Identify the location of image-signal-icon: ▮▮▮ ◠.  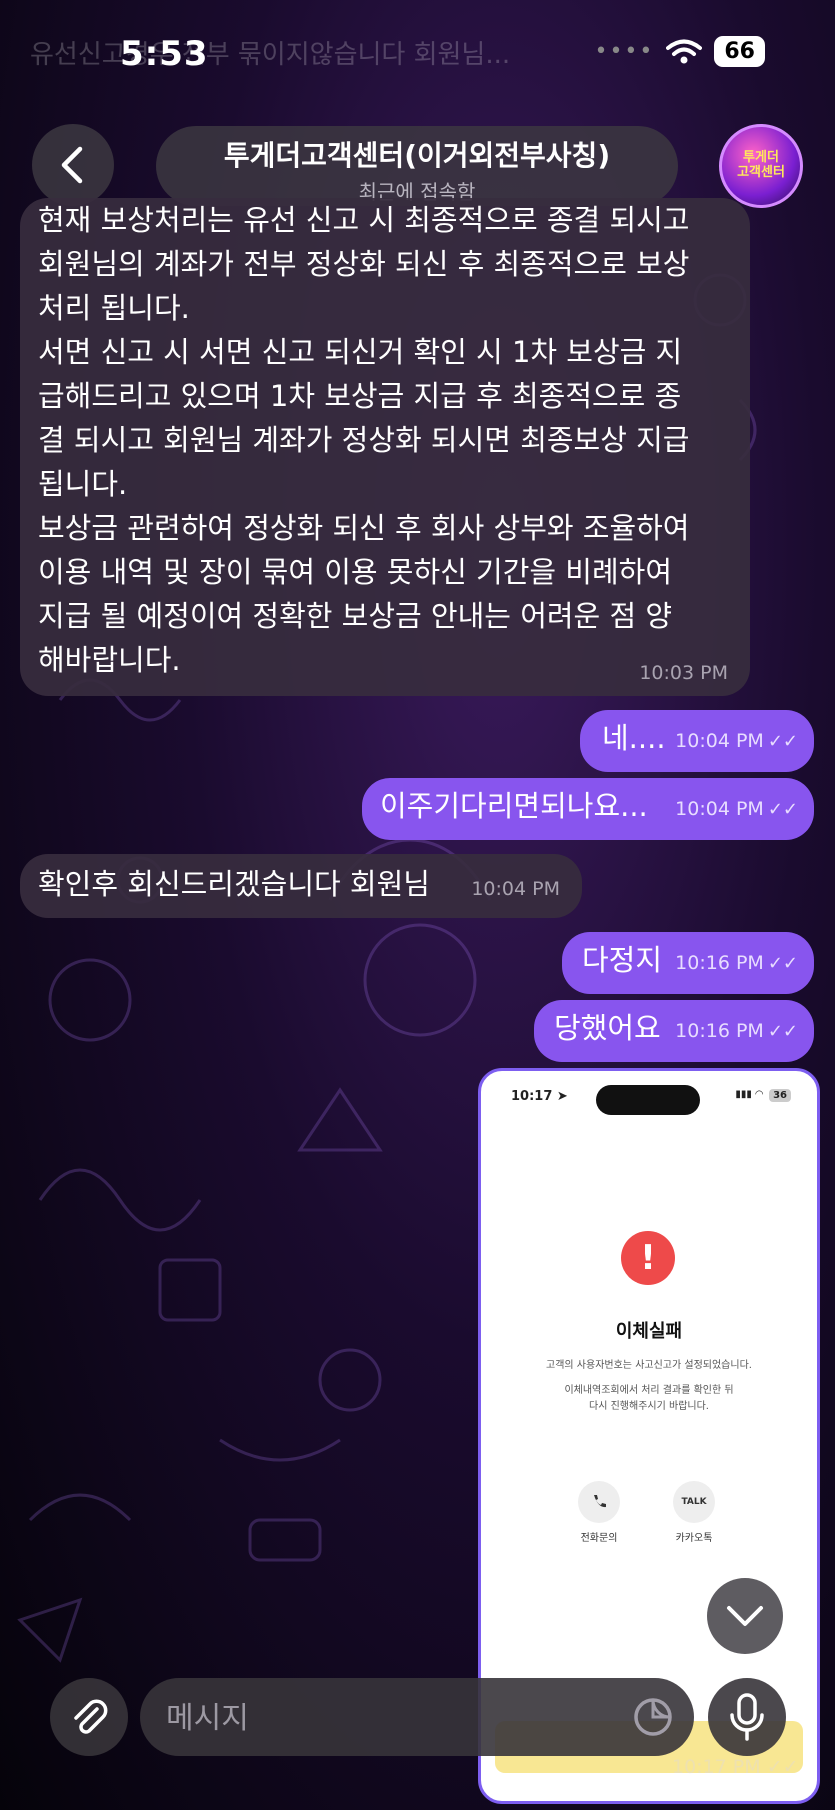
(749, 1094).